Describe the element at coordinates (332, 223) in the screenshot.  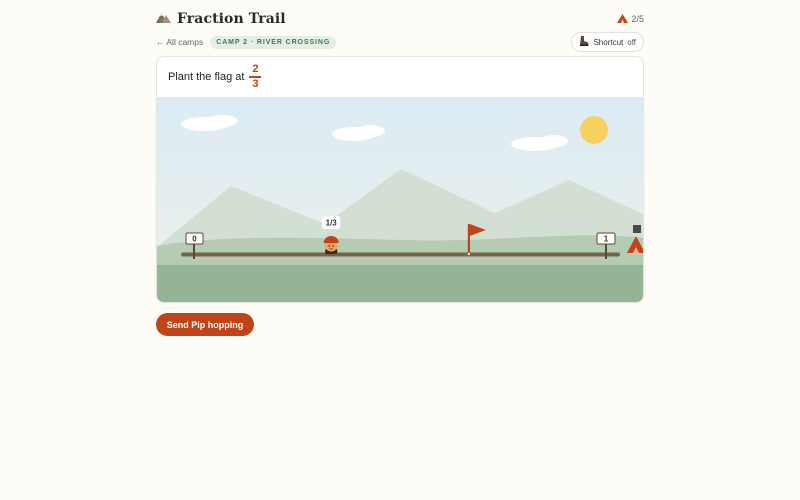
I see `pip-position-label: 1/3` at that location.